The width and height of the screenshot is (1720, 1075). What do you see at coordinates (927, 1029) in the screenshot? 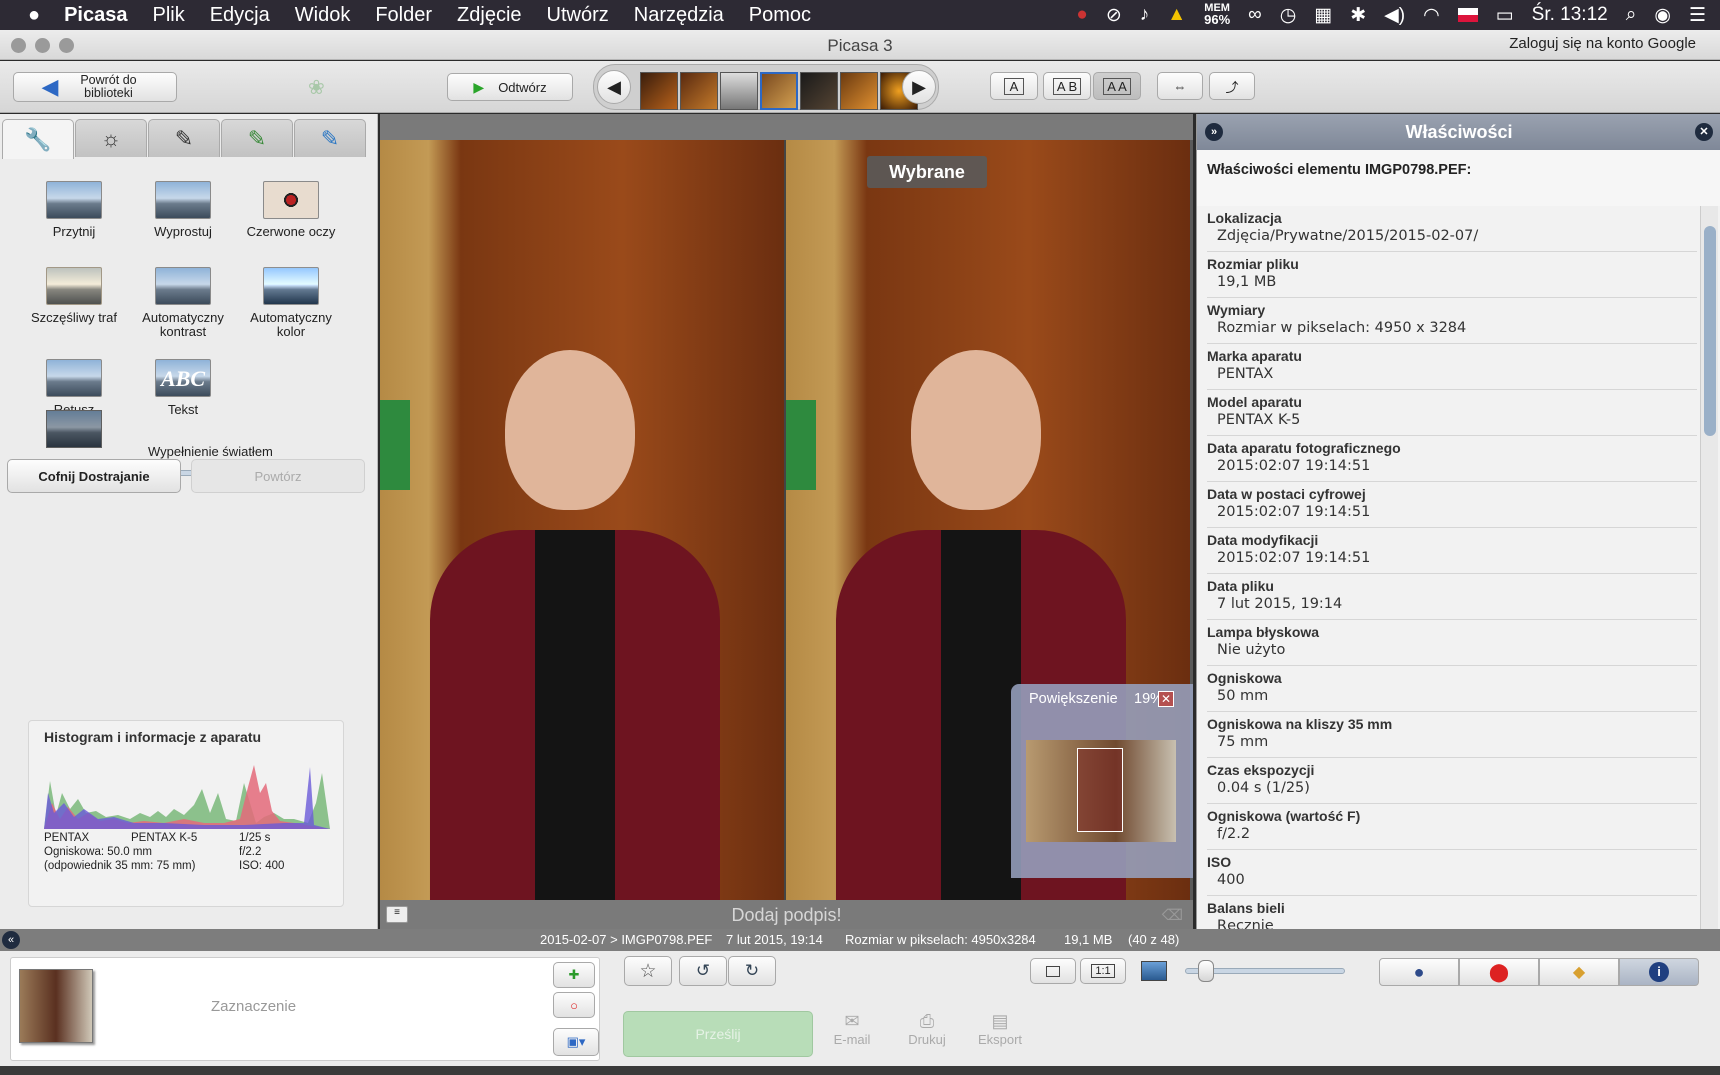
I see `print-button: ⎙ Drukuj` at bounding box center [927, 1029].